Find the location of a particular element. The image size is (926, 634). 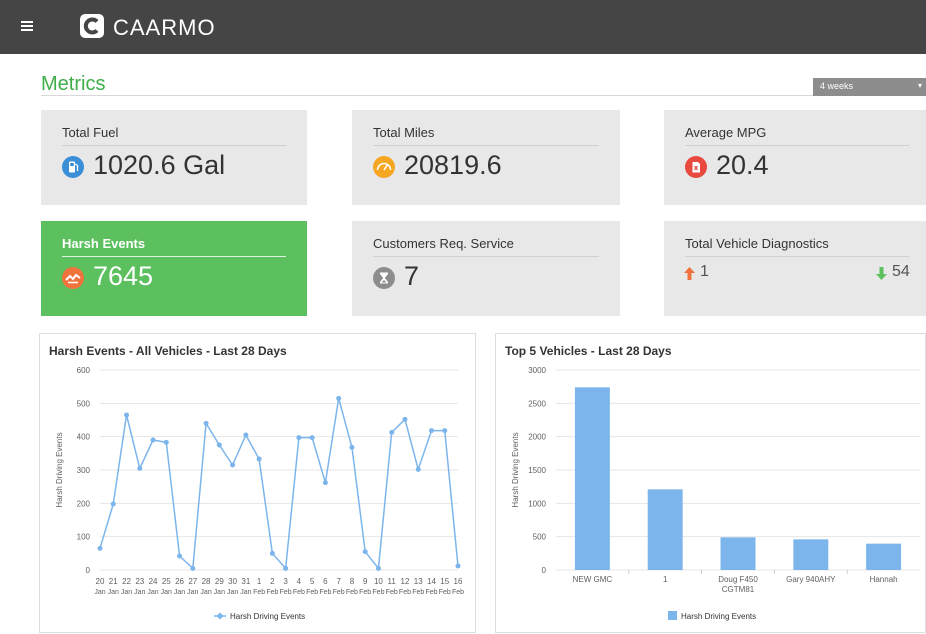

total-miles-card: Total Miles 20819.6 is located at coordinates (486, 157).